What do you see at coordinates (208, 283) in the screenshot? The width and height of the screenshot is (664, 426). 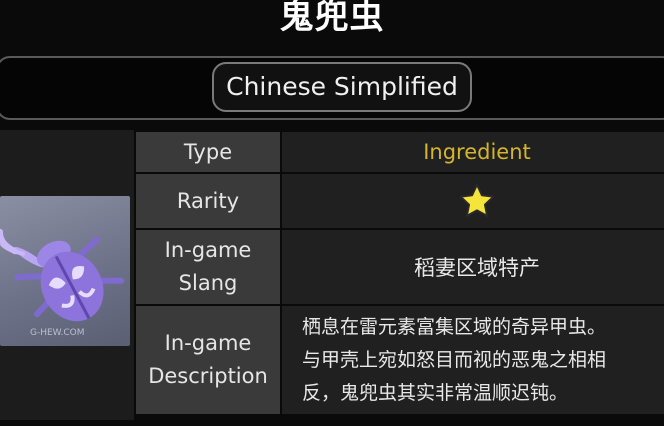 I see `slang-label-line: Slang` at bounding box center [208, 283].